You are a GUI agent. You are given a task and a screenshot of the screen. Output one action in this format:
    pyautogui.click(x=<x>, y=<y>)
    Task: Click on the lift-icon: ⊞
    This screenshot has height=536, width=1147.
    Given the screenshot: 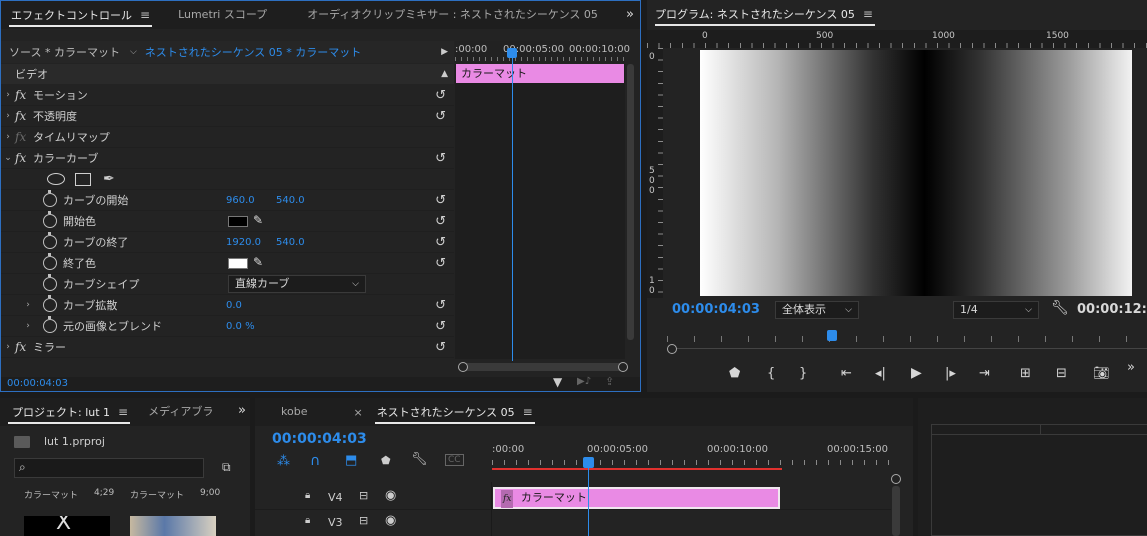 What is the action you would take?
    pyautogui.click(x=1025, y=373)
    